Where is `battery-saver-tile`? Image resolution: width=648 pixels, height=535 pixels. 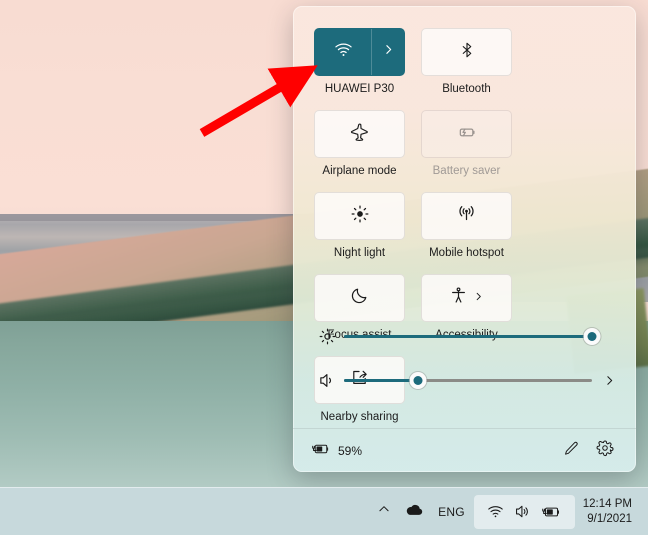
battery-saver-tile is located at coordinates (466, 134).